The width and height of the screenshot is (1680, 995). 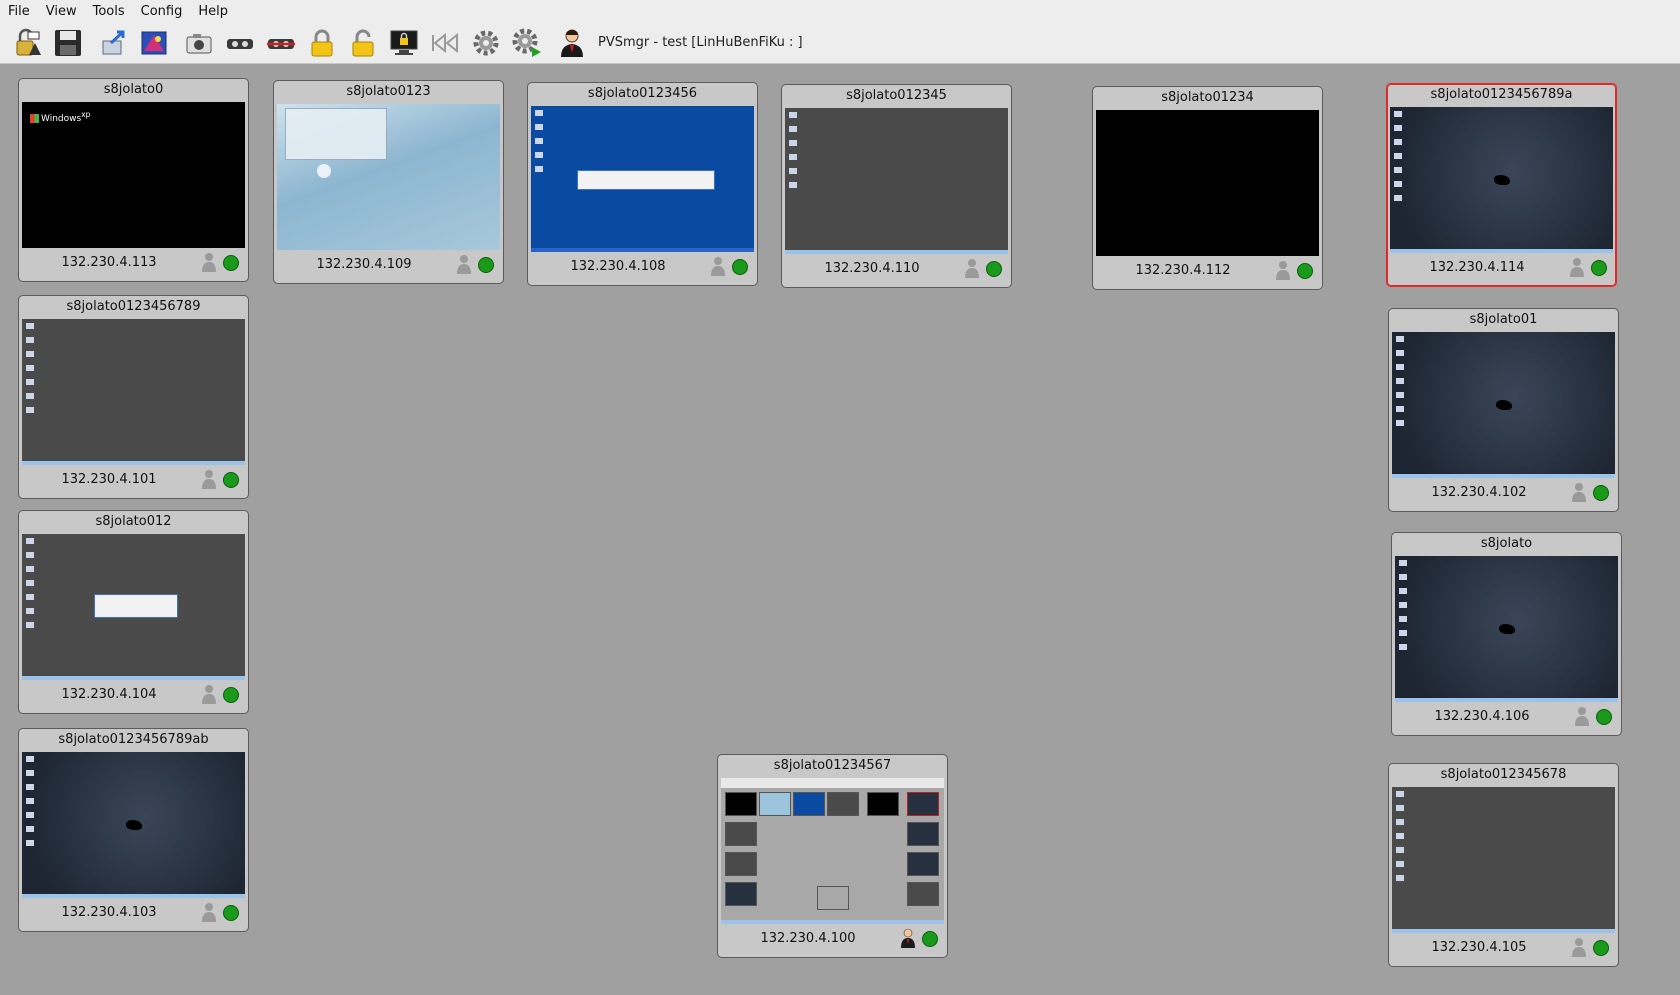 I want to click on windows-xp-logo: Windowsxp, so click(x=60, y=117).